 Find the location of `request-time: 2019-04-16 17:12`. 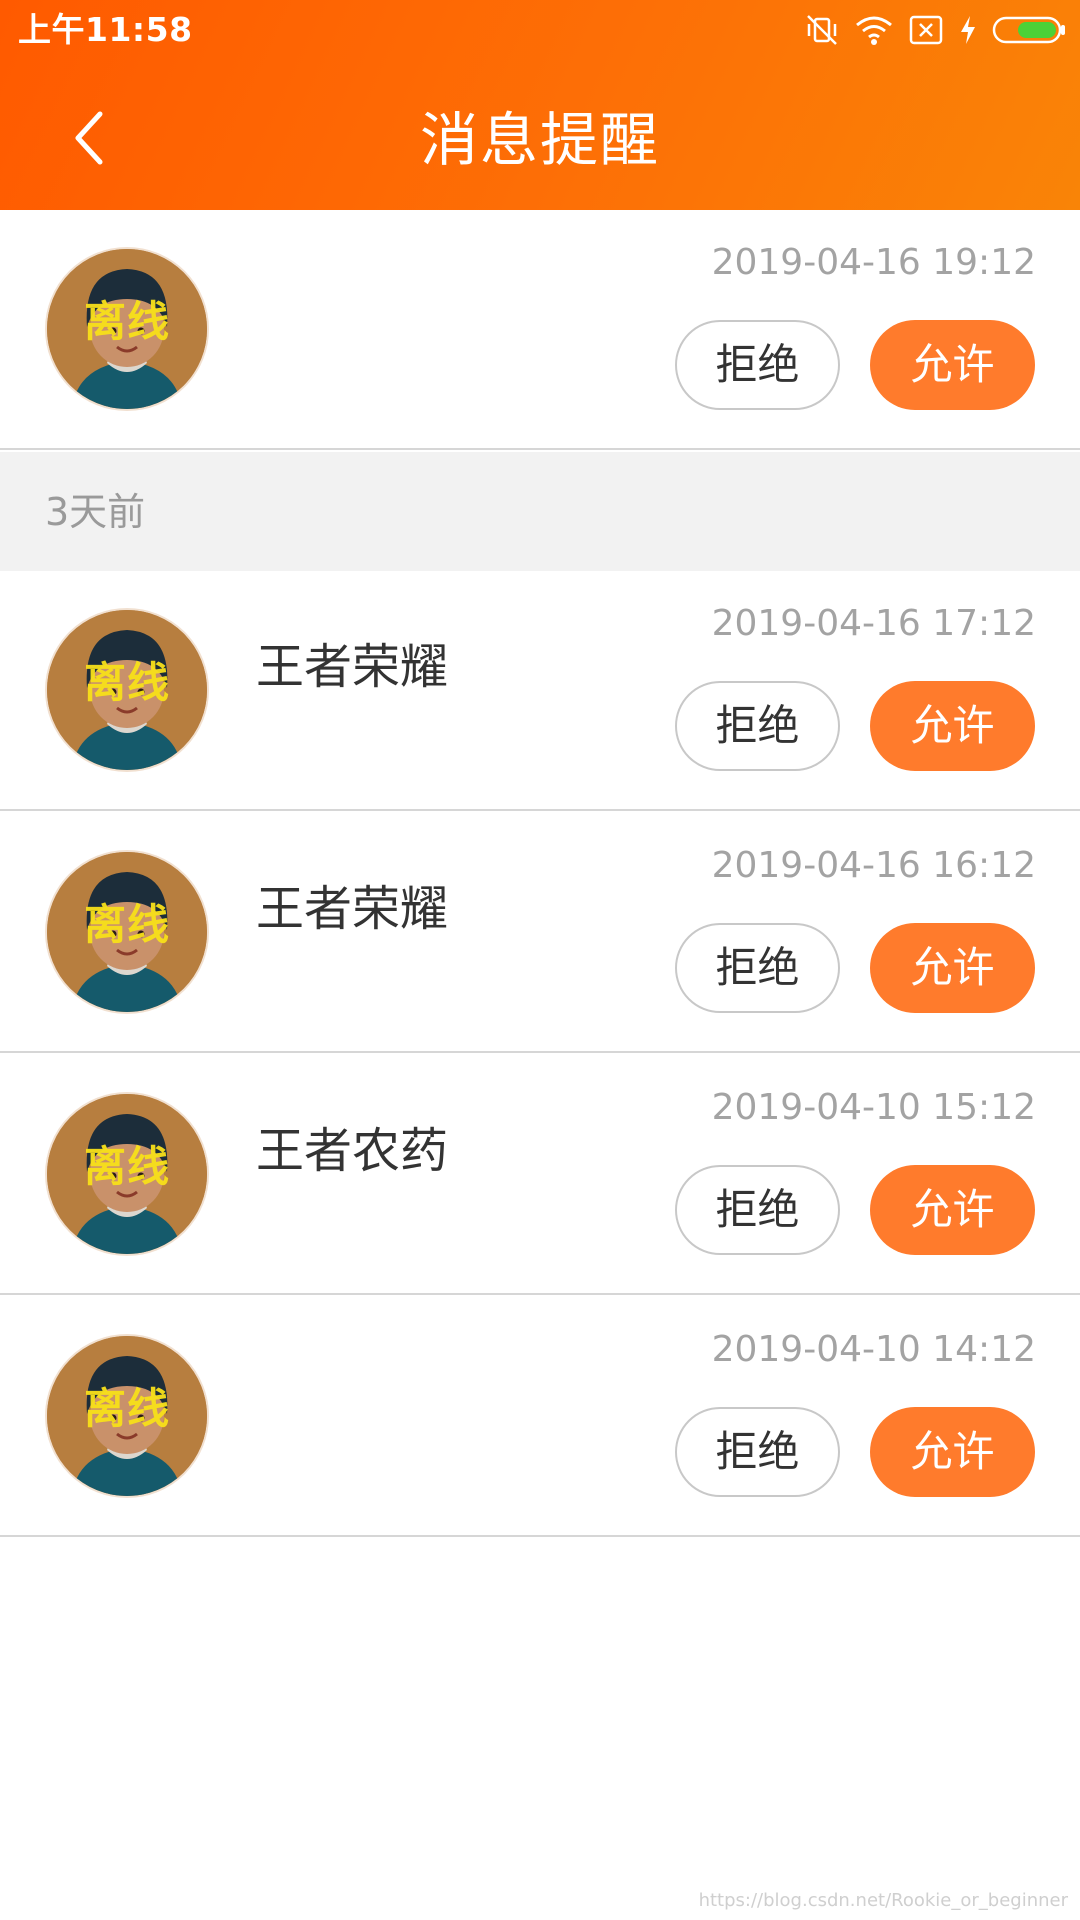

request-time: 2019-04-16 17:12 is located at coordinates (873, 623).